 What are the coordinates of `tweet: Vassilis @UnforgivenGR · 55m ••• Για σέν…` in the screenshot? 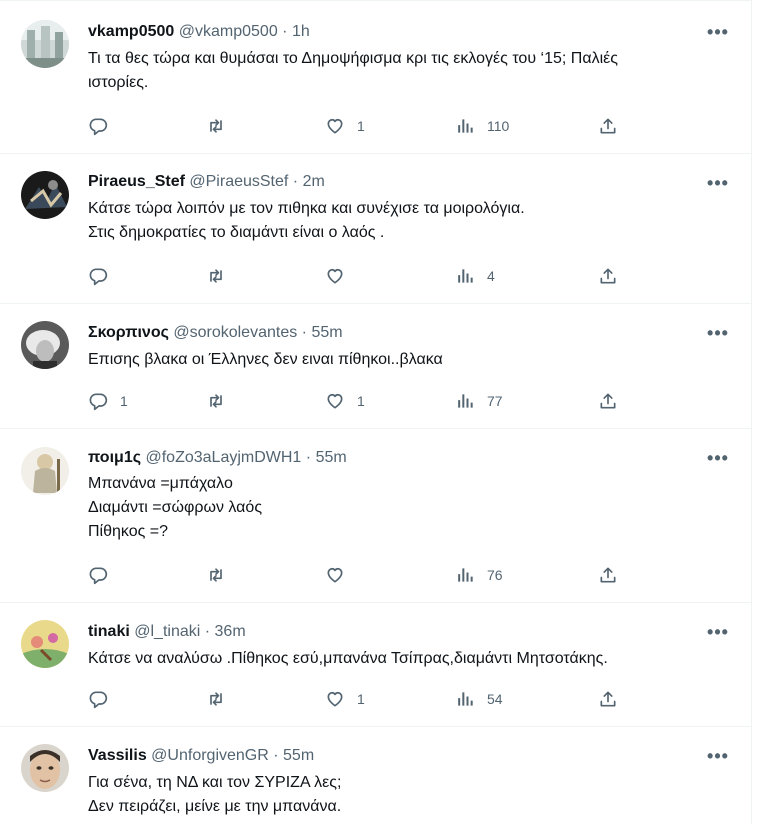 It's located at (376, 775).